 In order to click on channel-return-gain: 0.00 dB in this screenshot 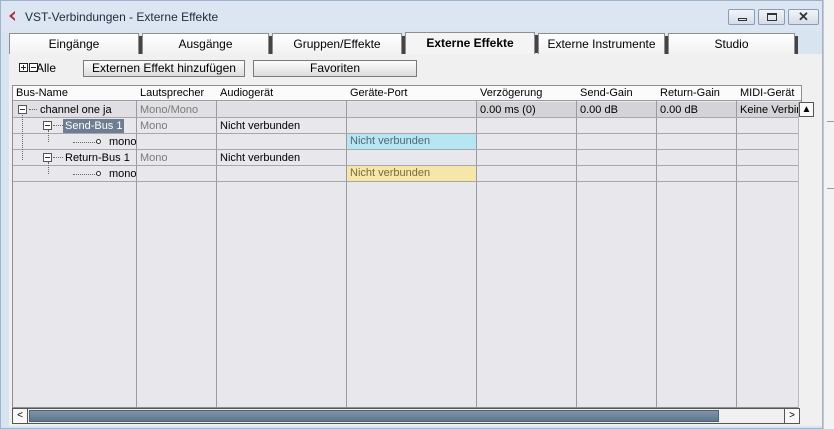, I will do `click(679, 110)`.